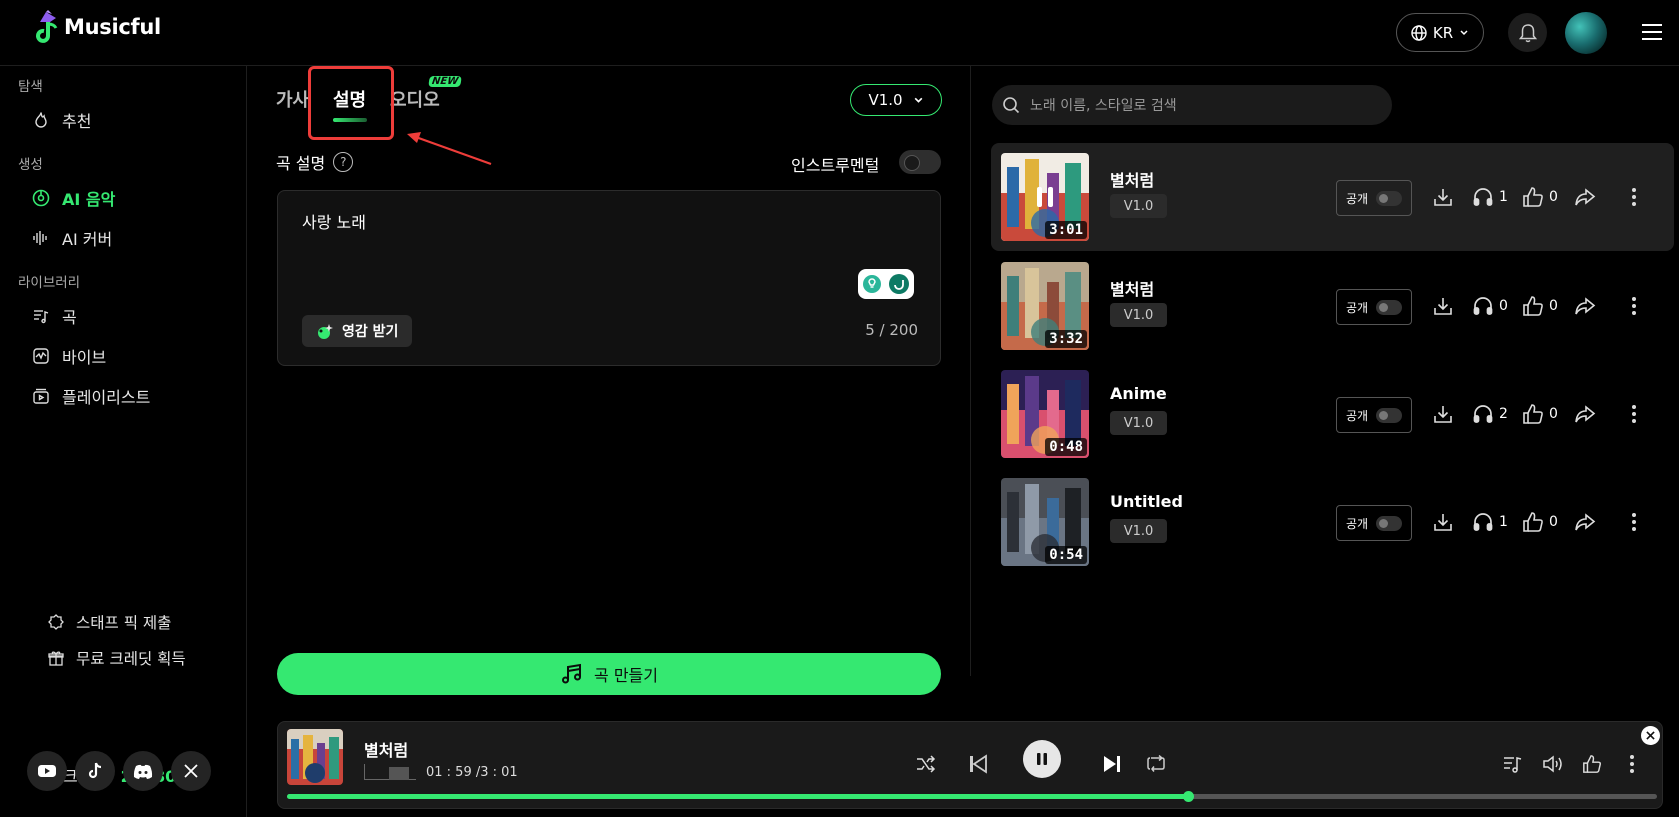 The height and width of the screenshot is (817, 1679). Describe the element at coordinates (292, 99) in the screenshot. I see `tab-lyrics: 가사` at that location.